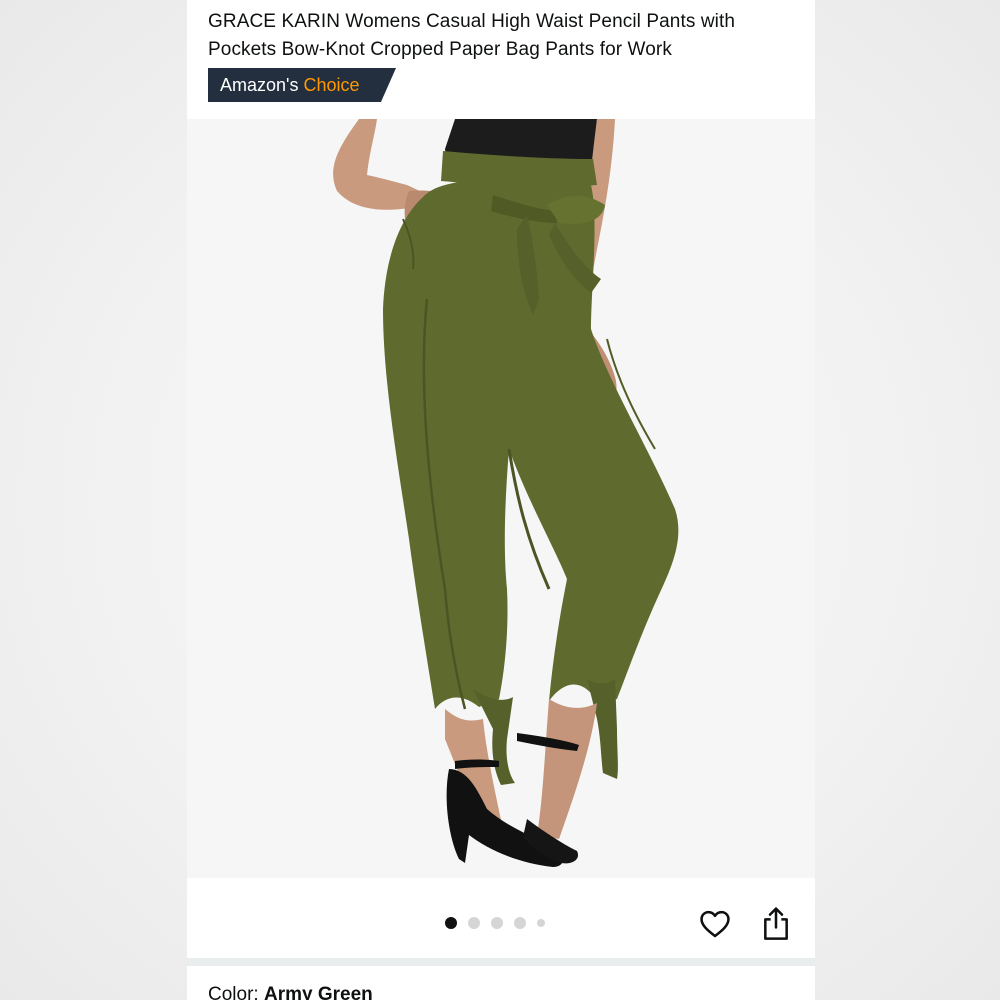 Image resolution: width=1000 pixels, height=1000 pixels. I want to click on amazons-choice-badge: Amazon's Choice, so click(302, 85).